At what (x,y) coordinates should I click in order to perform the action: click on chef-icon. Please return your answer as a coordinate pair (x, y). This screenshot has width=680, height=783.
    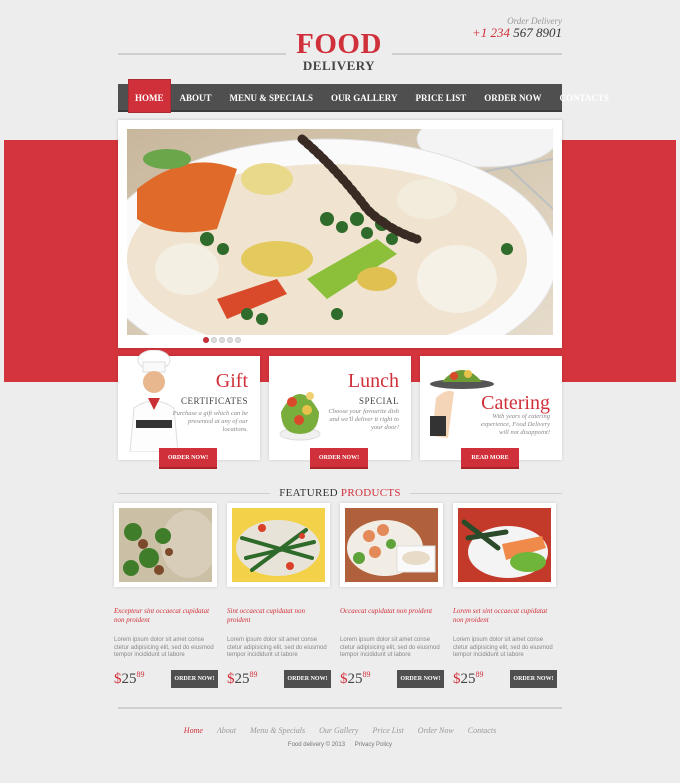
    Looking at the image, I should click on (154, 401).